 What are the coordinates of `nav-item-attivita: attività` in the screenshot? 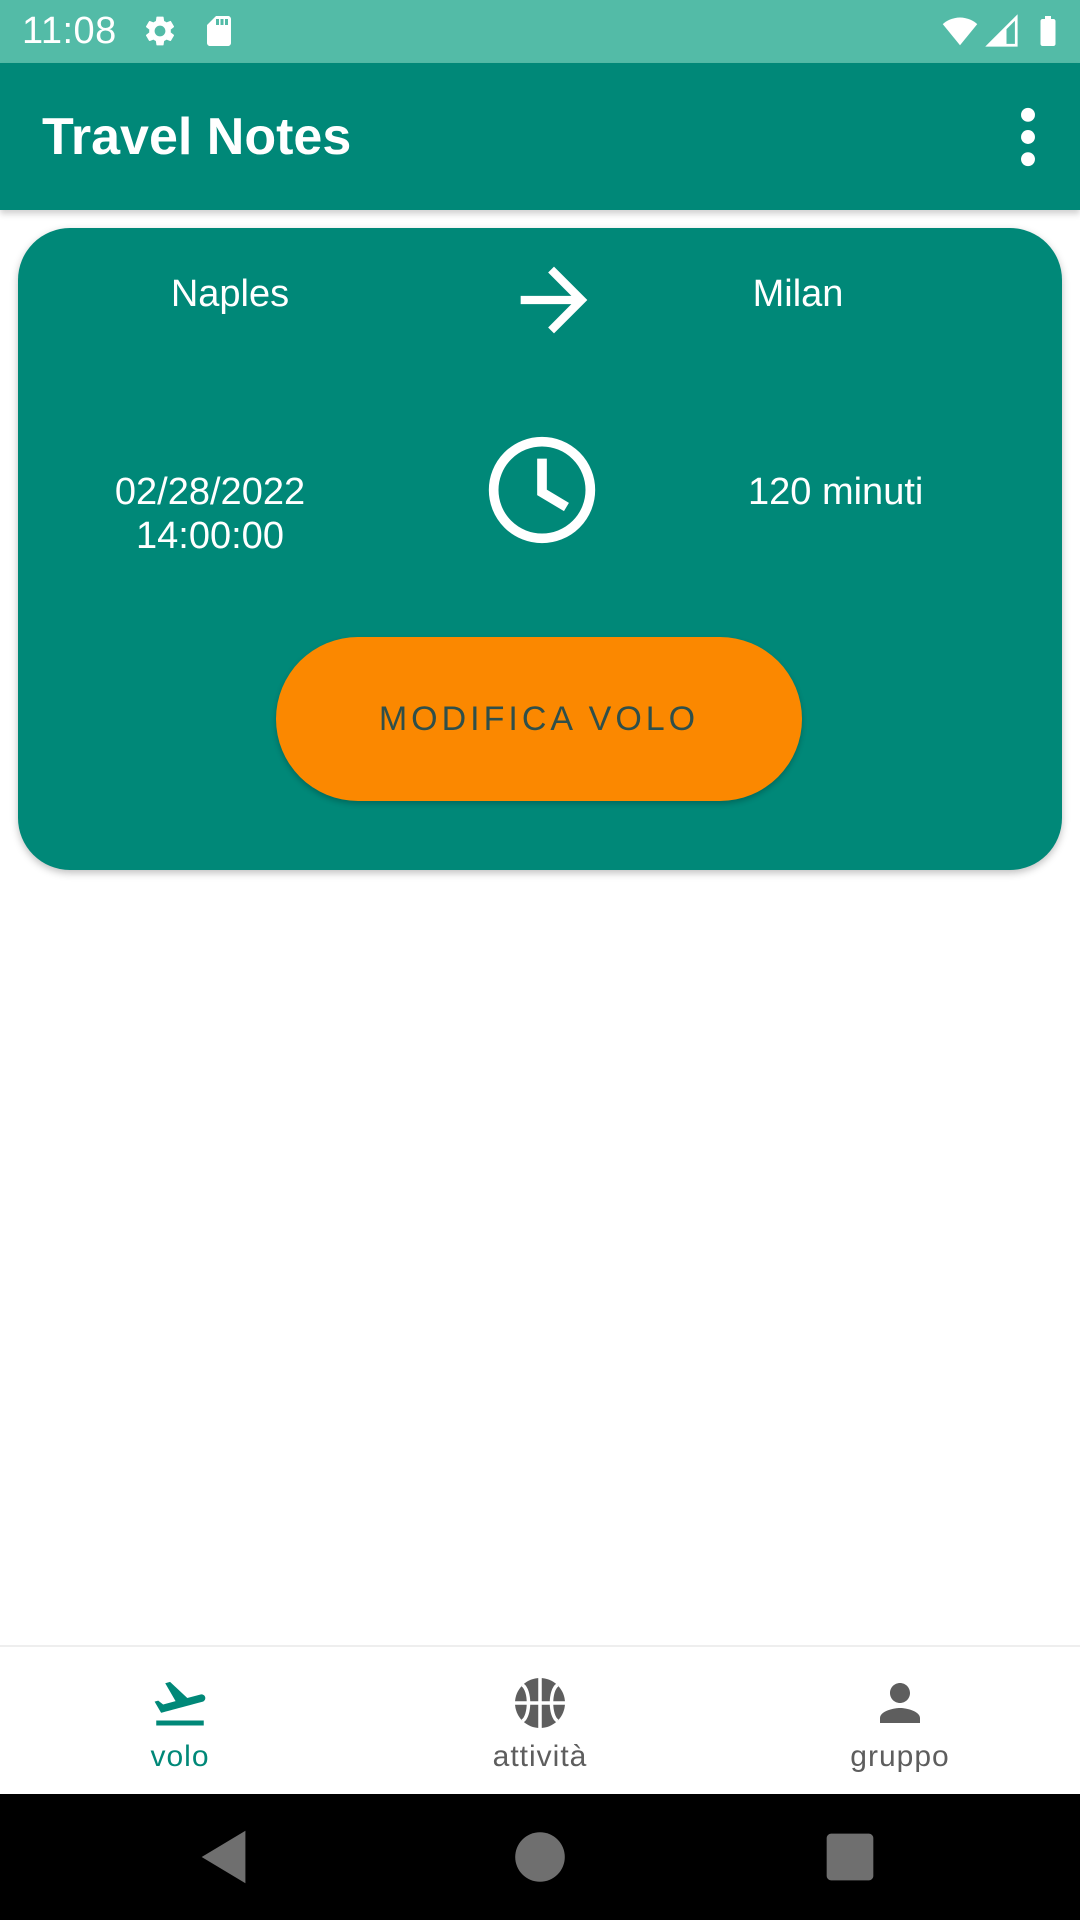 It's located at (540, 1721).